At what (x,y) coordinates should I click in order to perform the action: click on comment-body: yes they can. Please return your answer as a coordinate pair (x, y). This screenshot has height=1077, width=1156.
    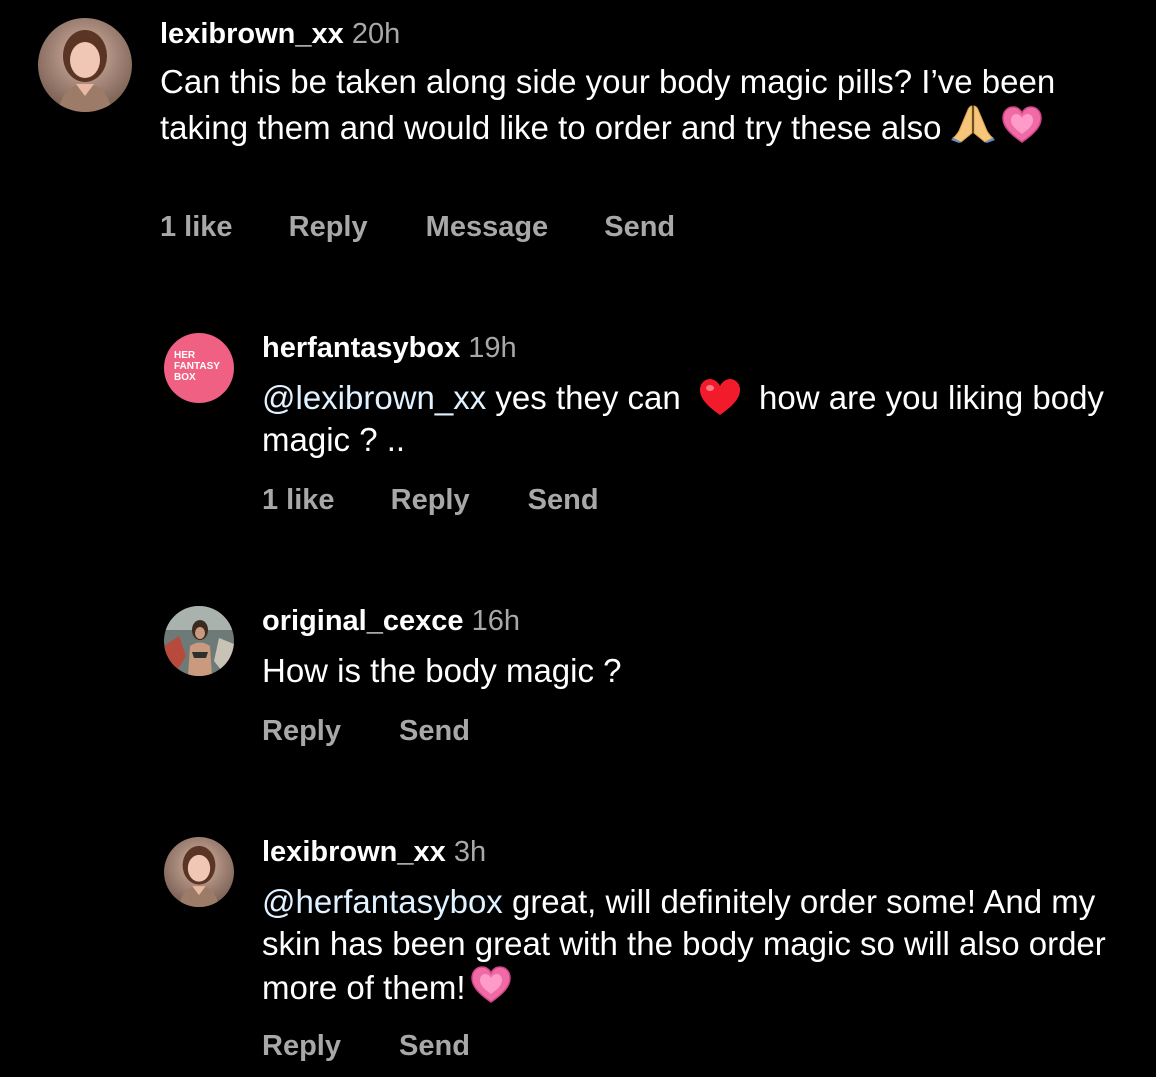
    Looking at the image, I should click on (588, 397).